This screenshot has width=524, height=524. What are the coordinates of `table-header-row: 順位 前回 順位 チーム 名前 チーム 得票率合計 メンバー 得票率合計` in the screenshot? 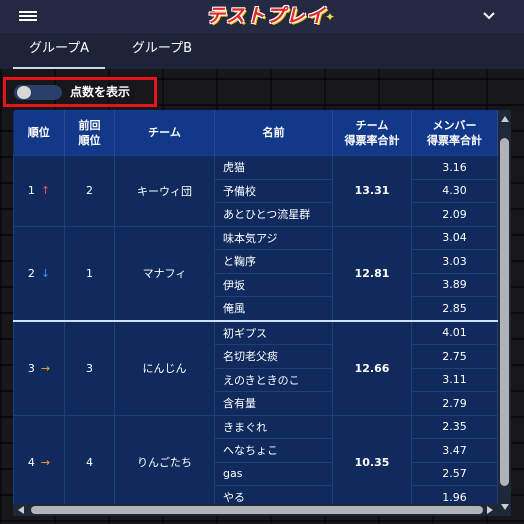 It's located at (255, 133).